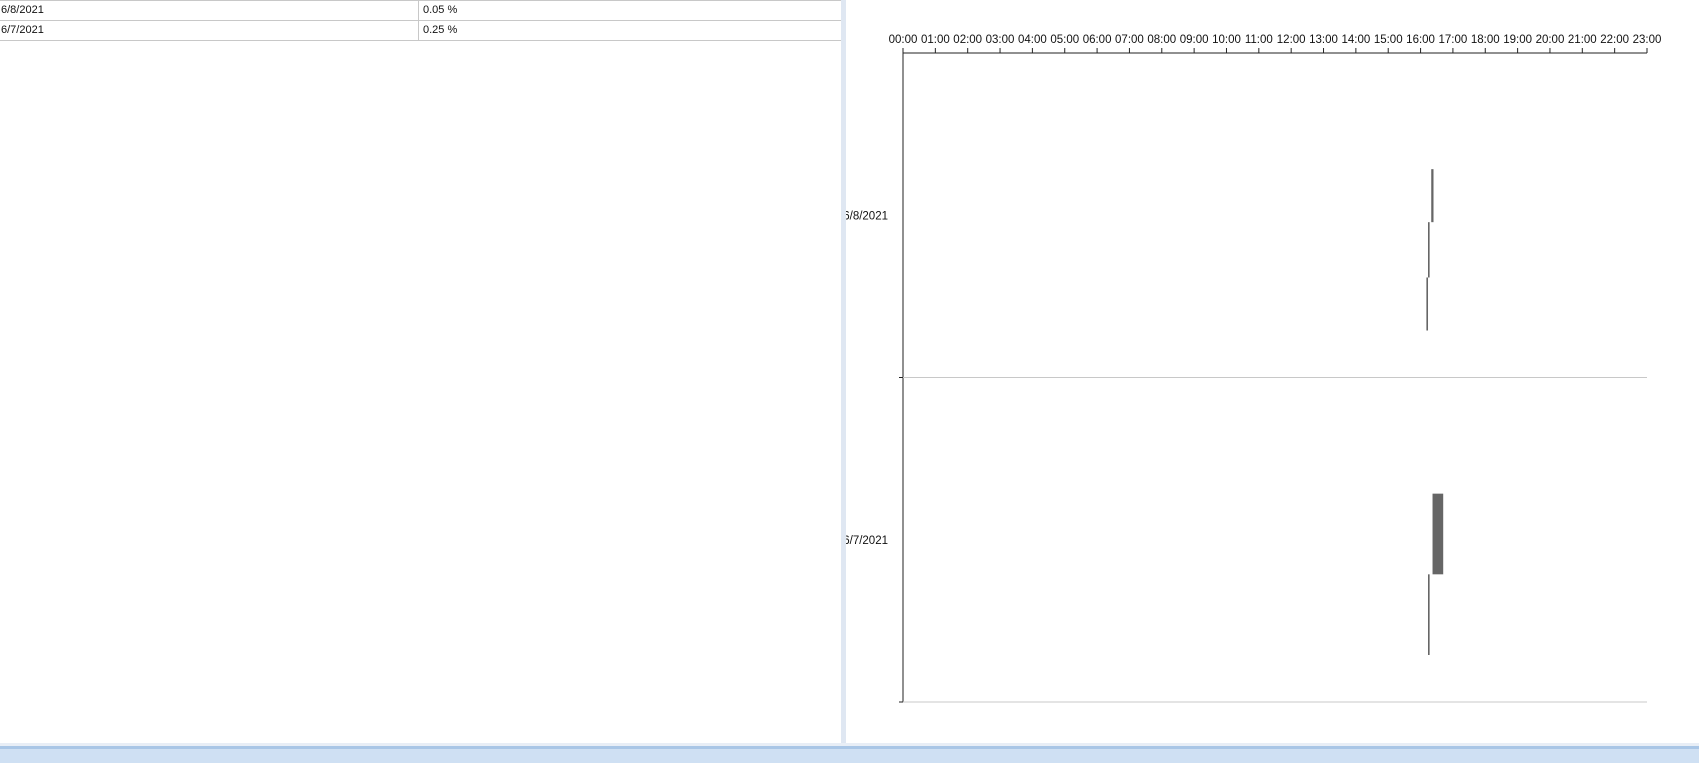 The width and height of the screenshot is (1699, 763). I want to click on date-cell: 6/8/2021, so click(209, 10).